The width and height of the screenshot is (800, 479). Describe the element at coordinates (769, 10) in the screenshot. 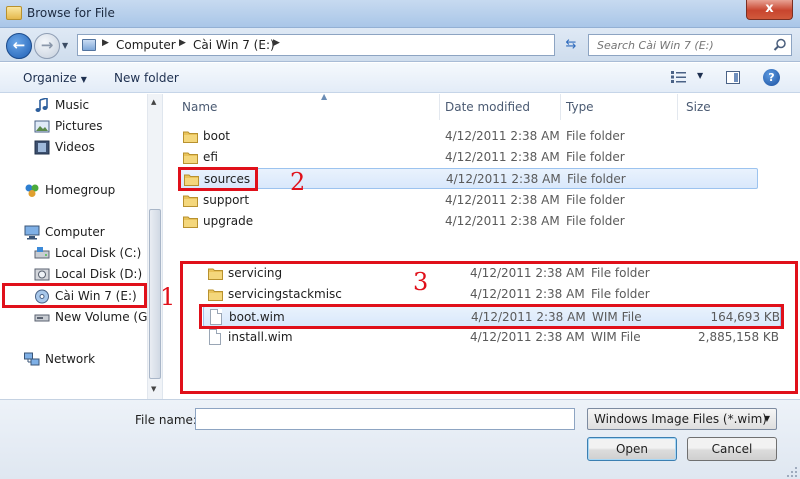

I see `close-button: x` at that location.